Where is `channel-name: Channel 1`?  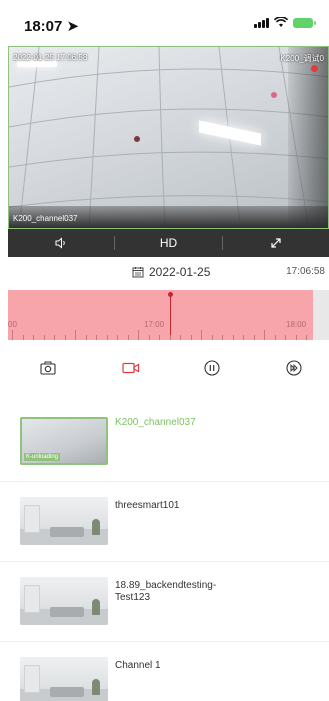 channel-name: Channel 1 is located at coordinates (138, 665).